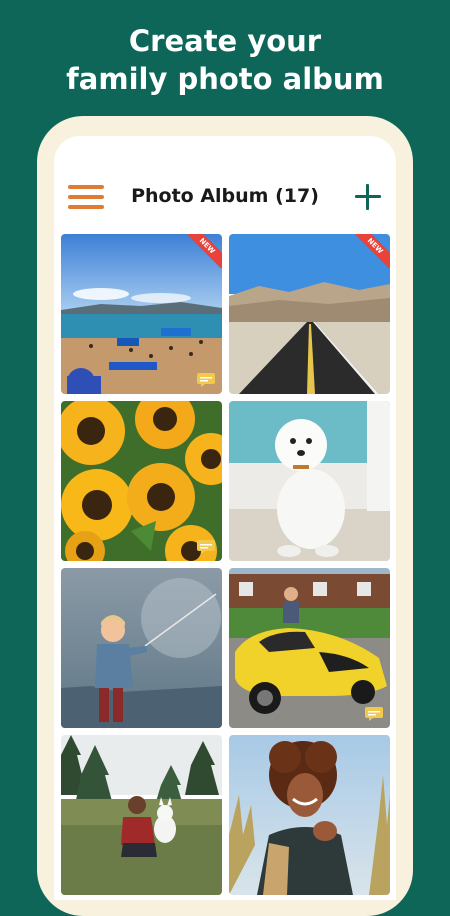 The width and height of the screenshot is (450, 916). I want to click on photo-tile-desert-road: NEW, so click(309, 314).